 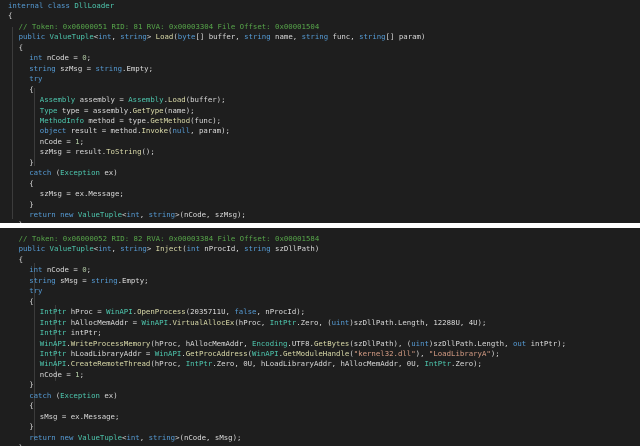 What do you see at coordinates (459, 353) in the screenshot?
I see `string-token: "LoadLibraryA"` at bounding box center [459, 353].